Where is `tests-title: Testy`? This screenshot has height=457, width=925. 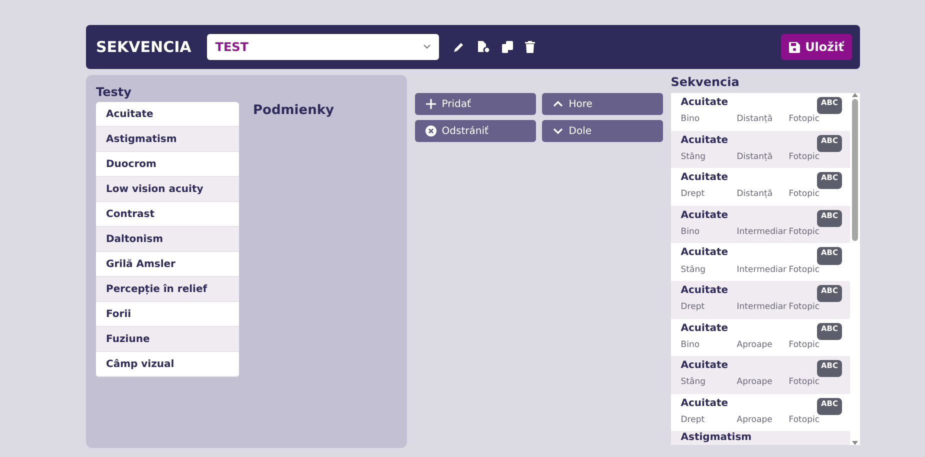
tests-title: Testy is located at coordinates (114, 92).